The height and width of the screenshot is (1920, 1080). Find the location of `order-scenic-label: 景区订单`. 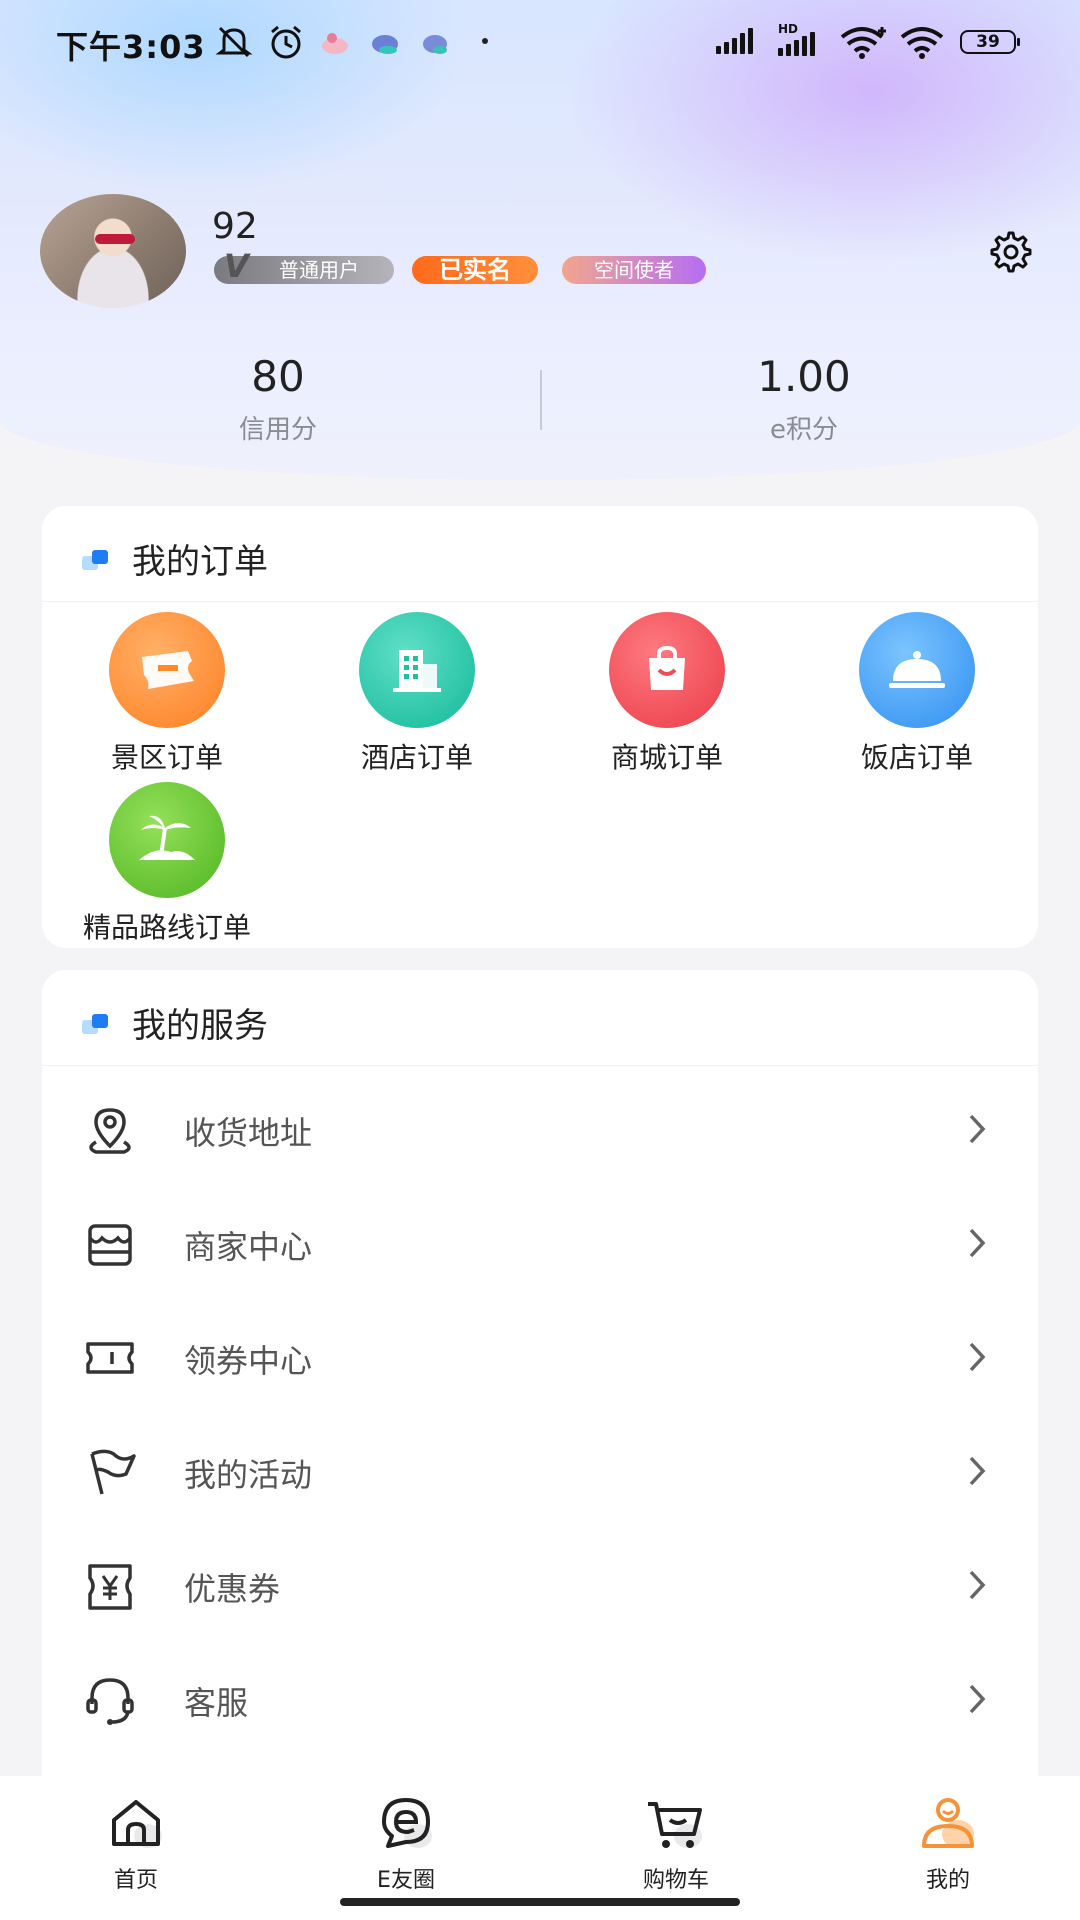

order-scenic-label: 景区订单 is located at coordinates (166, 757).